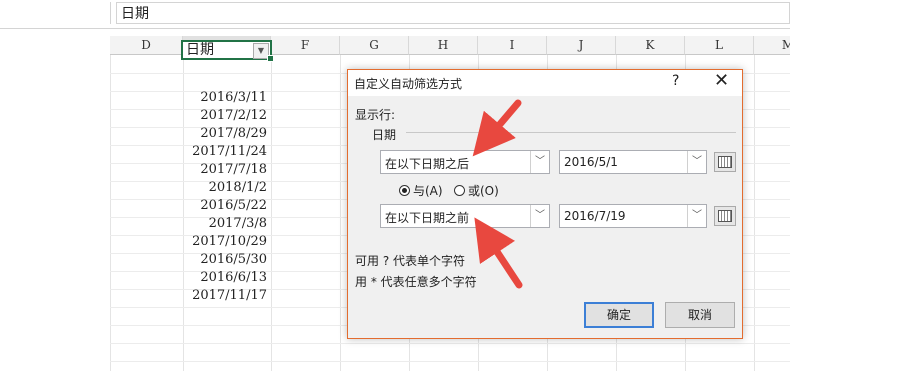 The image size is (900, 371). What do you see at coordinates (497, 128) in the screenshot?
I see `arrow-annotation-upper` at bounding box center [497, 128].